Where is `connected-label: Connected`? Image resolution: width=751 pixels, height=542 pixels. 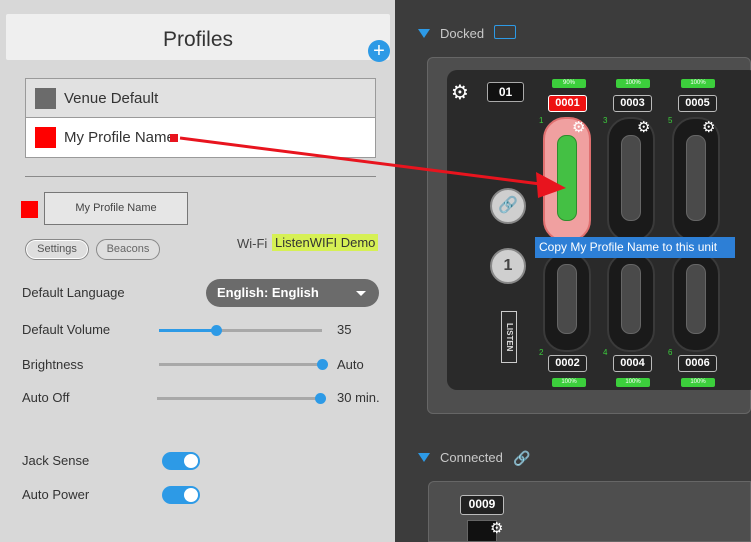
connected-label: Connected is located at coordinates (471, 457).